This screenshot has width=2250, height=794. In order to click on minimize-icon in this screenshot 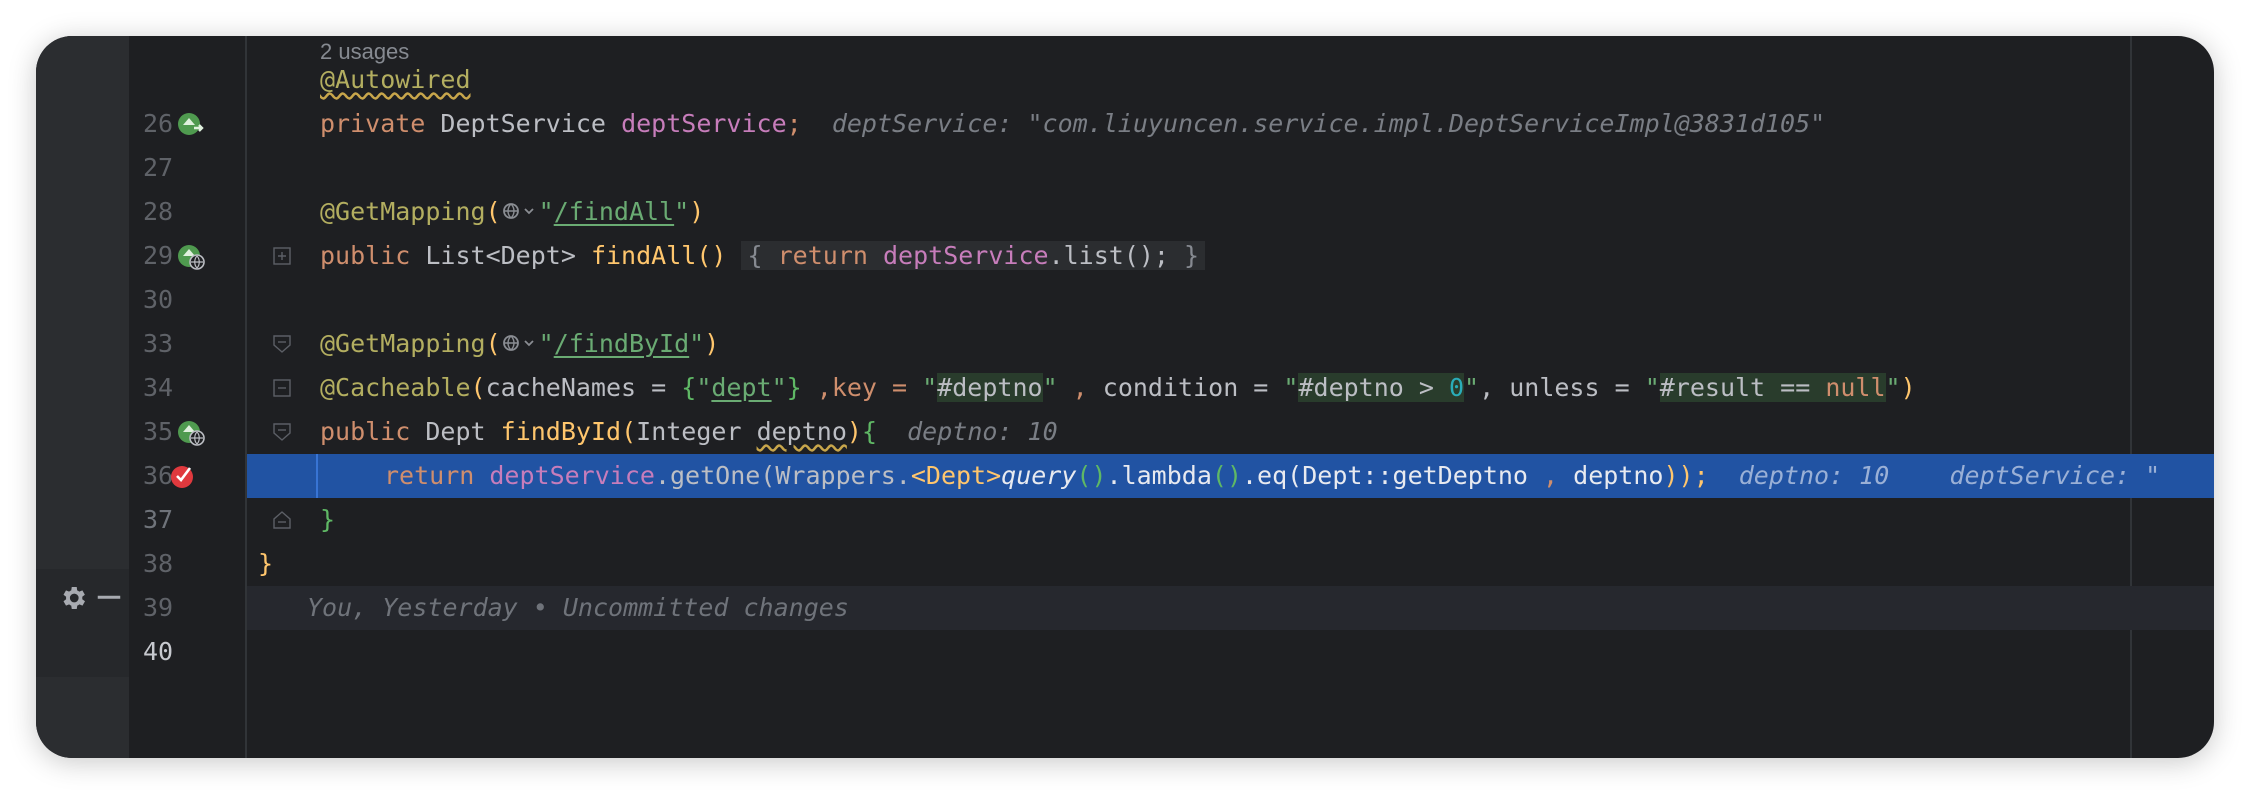, I will do `click(109, 597)`.